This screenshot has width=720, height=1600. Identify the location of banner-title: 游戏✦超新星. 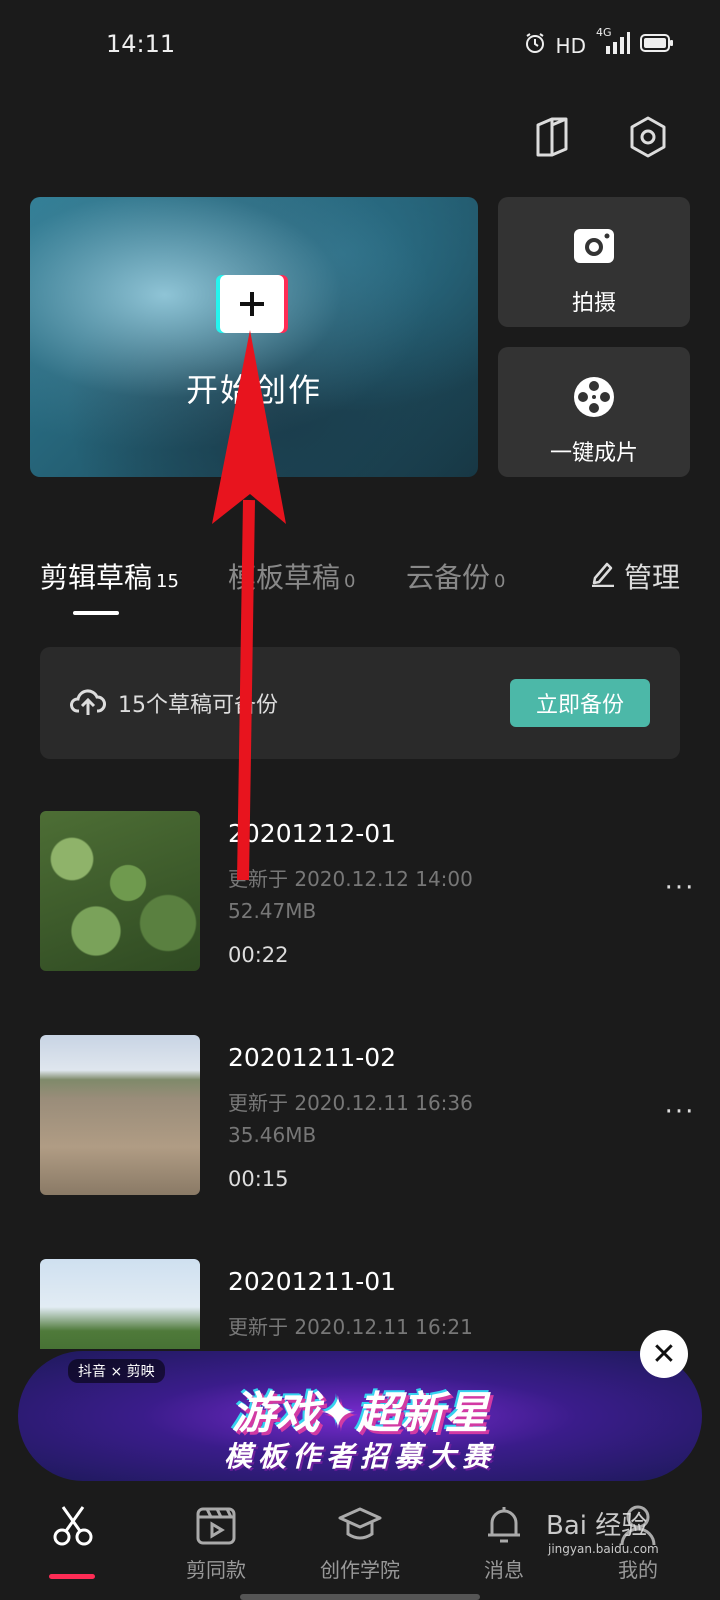
(360, 1413).